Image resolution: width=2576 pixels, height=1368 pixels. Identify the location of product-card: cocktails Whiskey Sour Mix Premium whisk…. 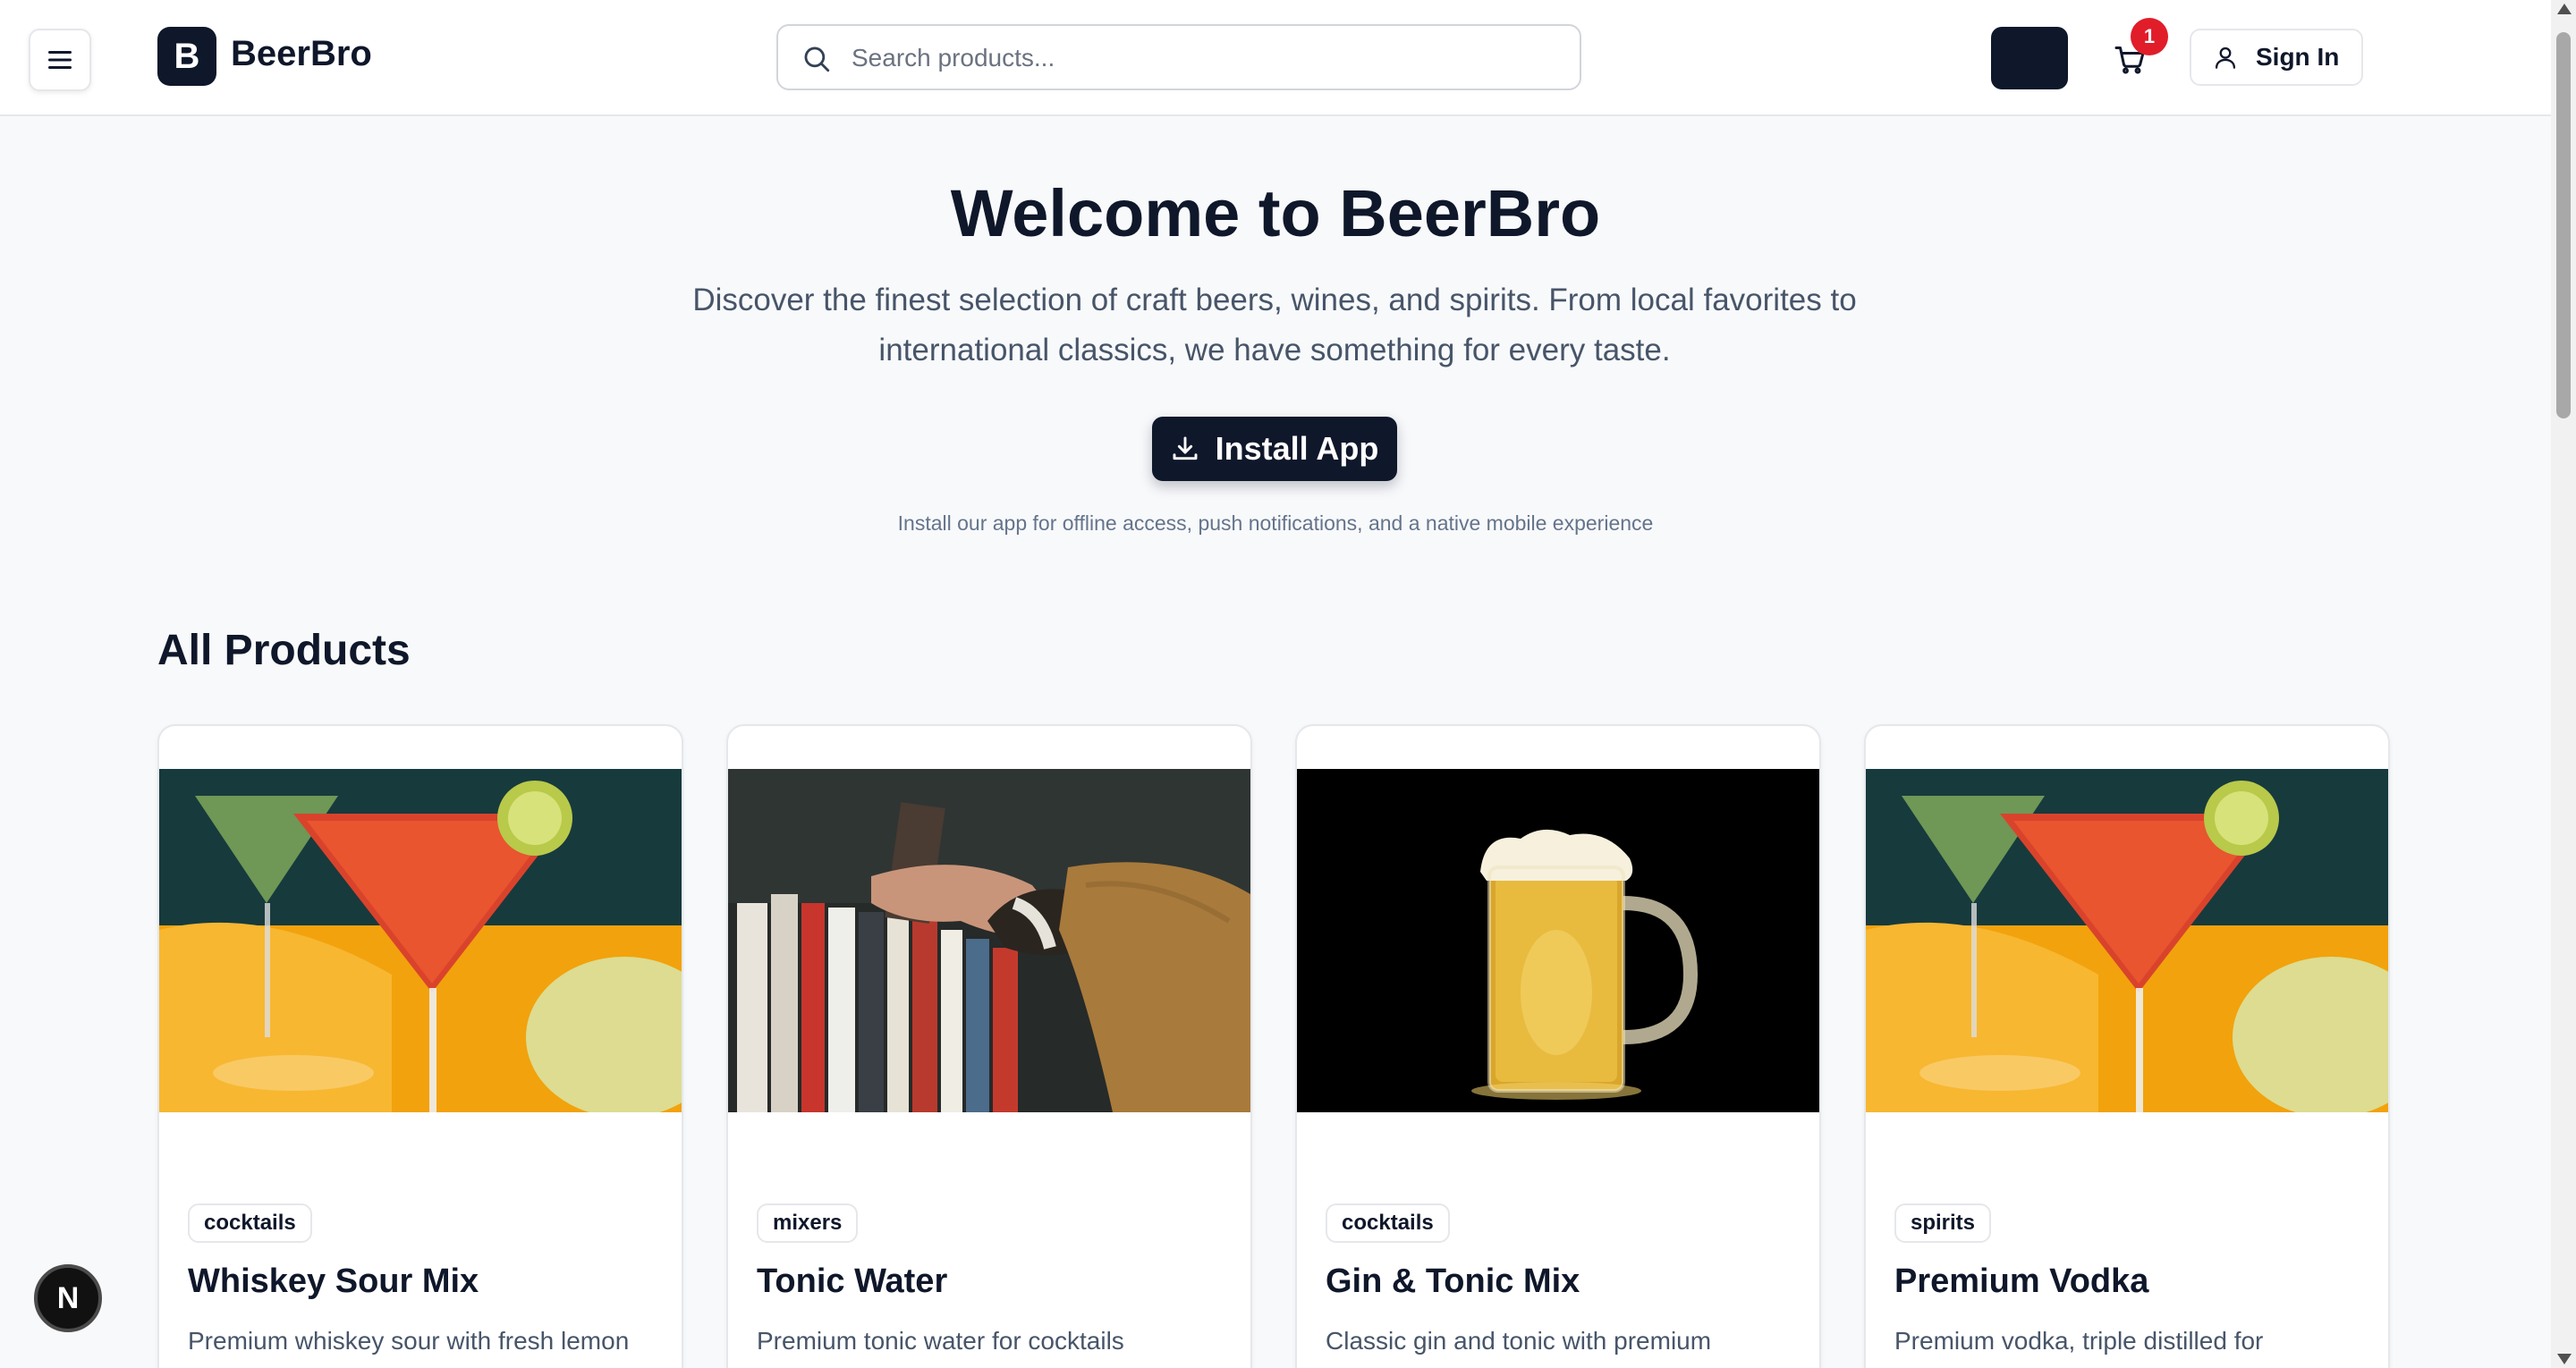
(420, 1046).